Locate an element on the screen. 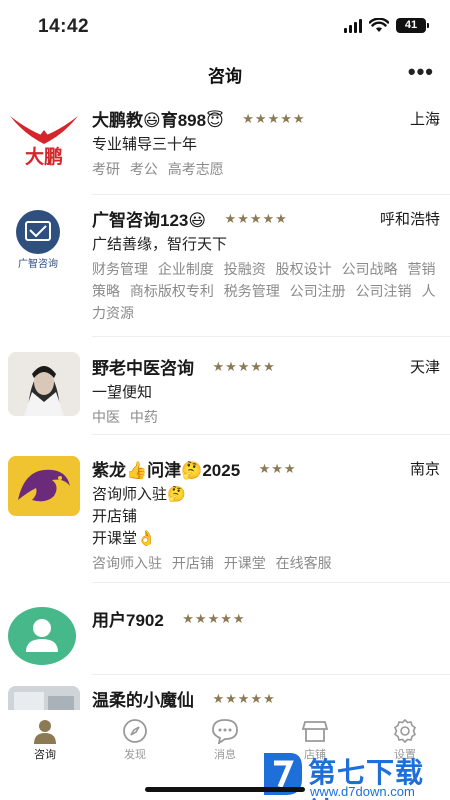 The height and width of the screenshot is (800, 450). nav-bar: 咨询 ••• is located at coordinates (225, 73).